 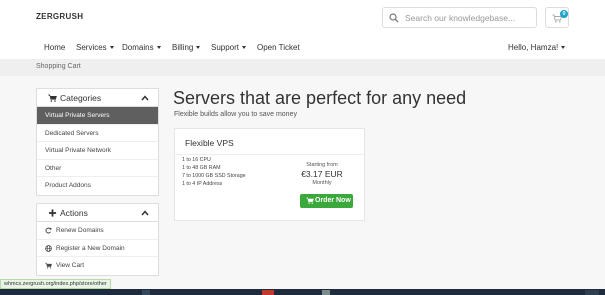 I want to click on action-view-cart: View Cart, so click(x=97, y=266).